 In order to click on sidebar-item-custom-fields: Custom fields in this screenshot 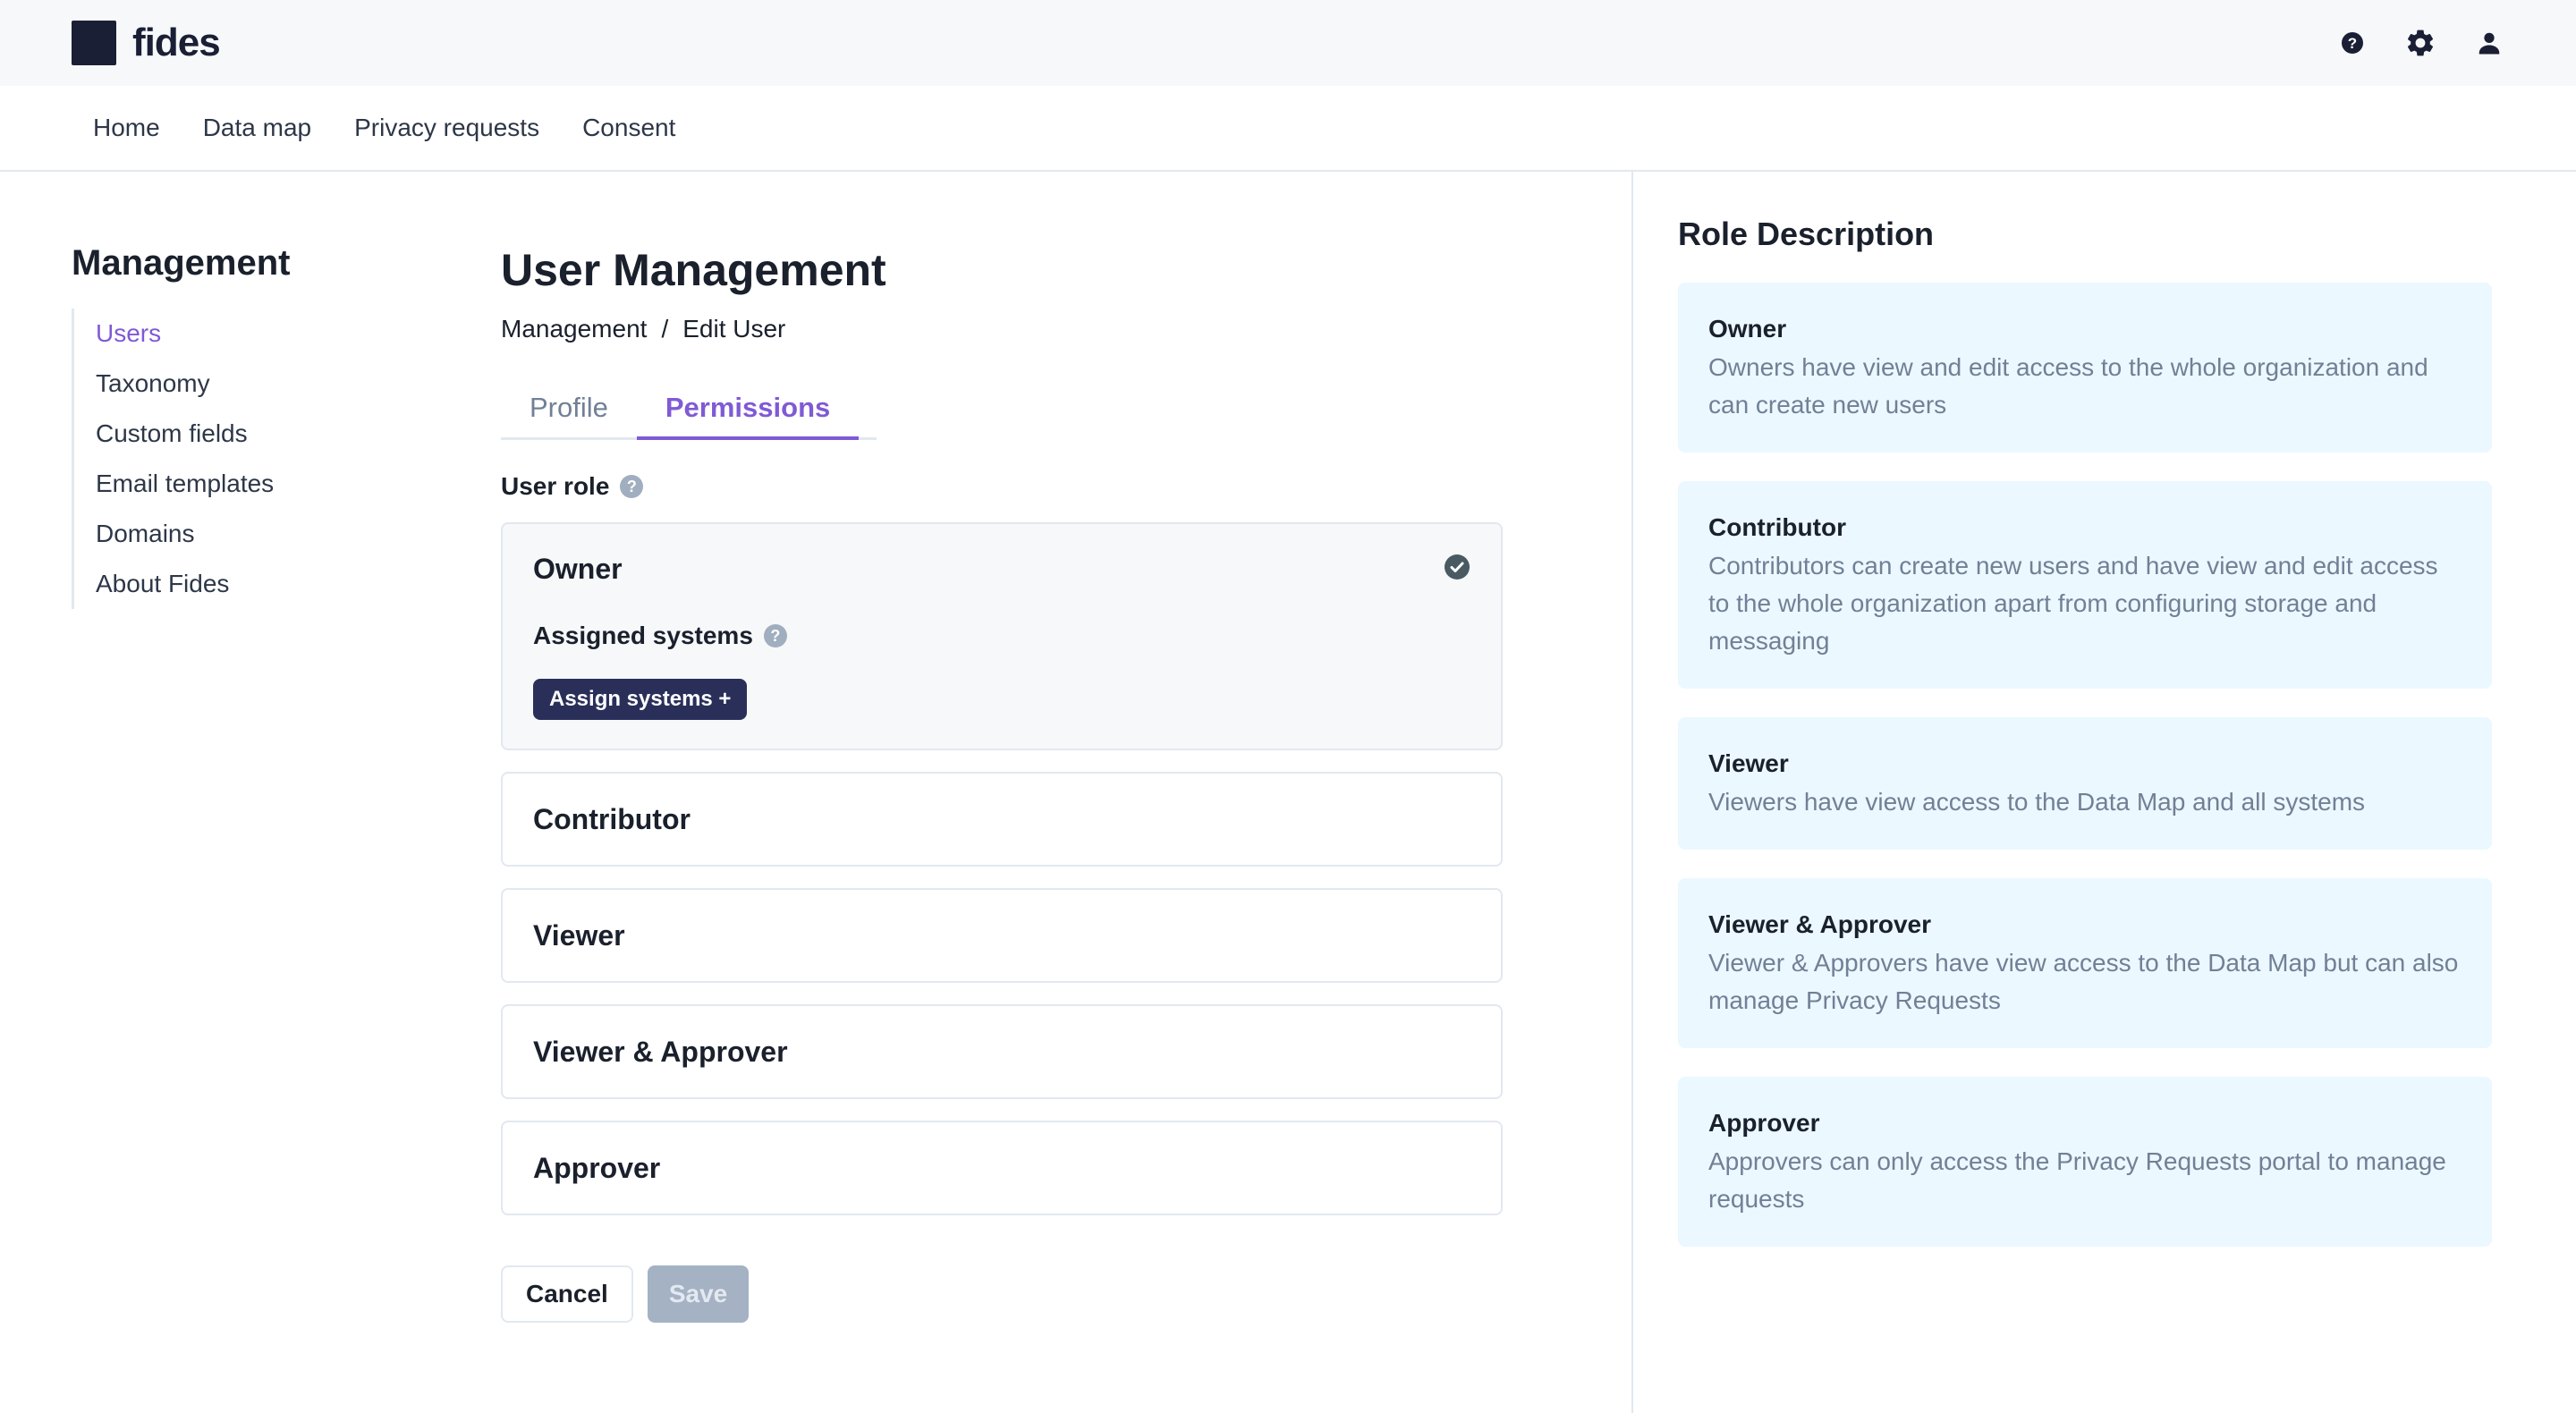, I will do `click(251, 434)`.